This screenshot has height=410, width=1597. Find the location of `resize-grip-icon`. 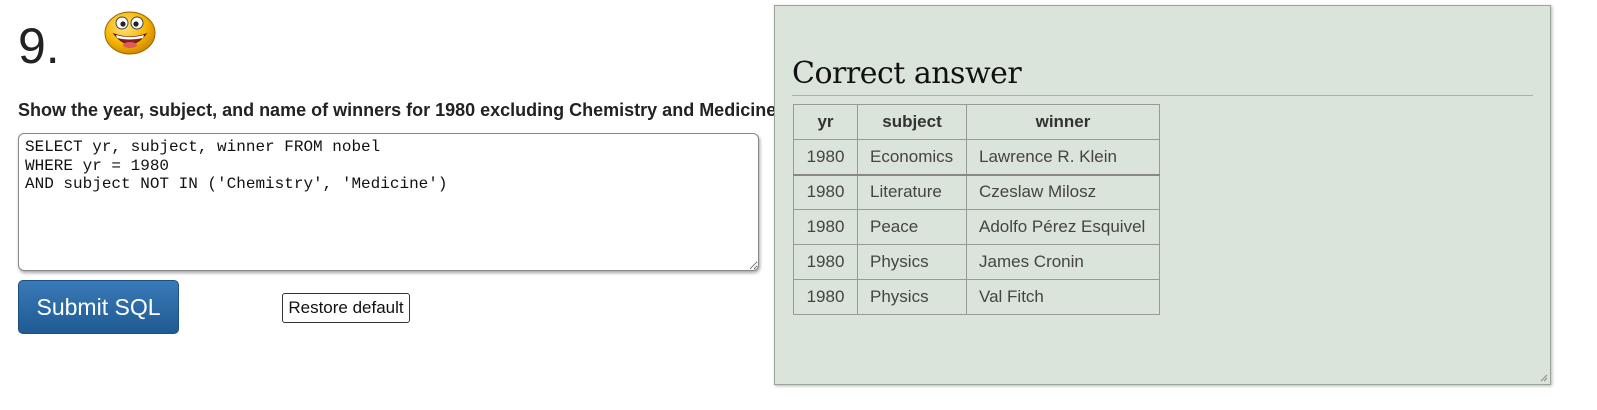

resize-grip-icon is located at coordinates (1544, 378).